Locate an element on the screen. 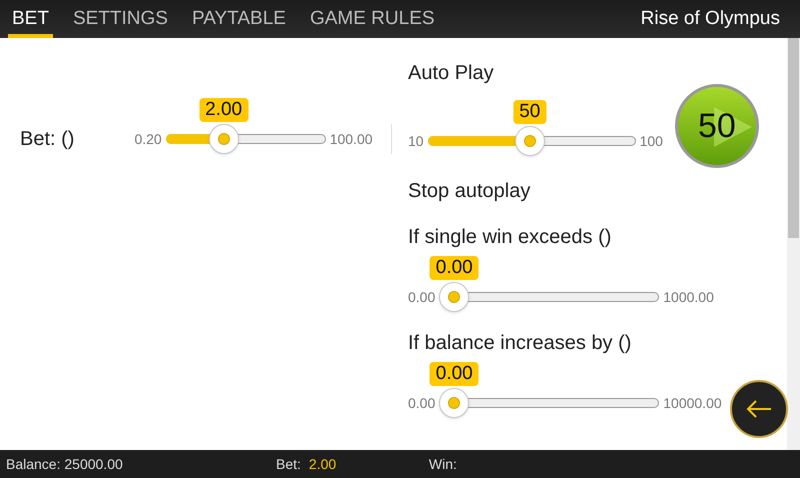  arrow-left-icon is located at coordinates (759, 409).